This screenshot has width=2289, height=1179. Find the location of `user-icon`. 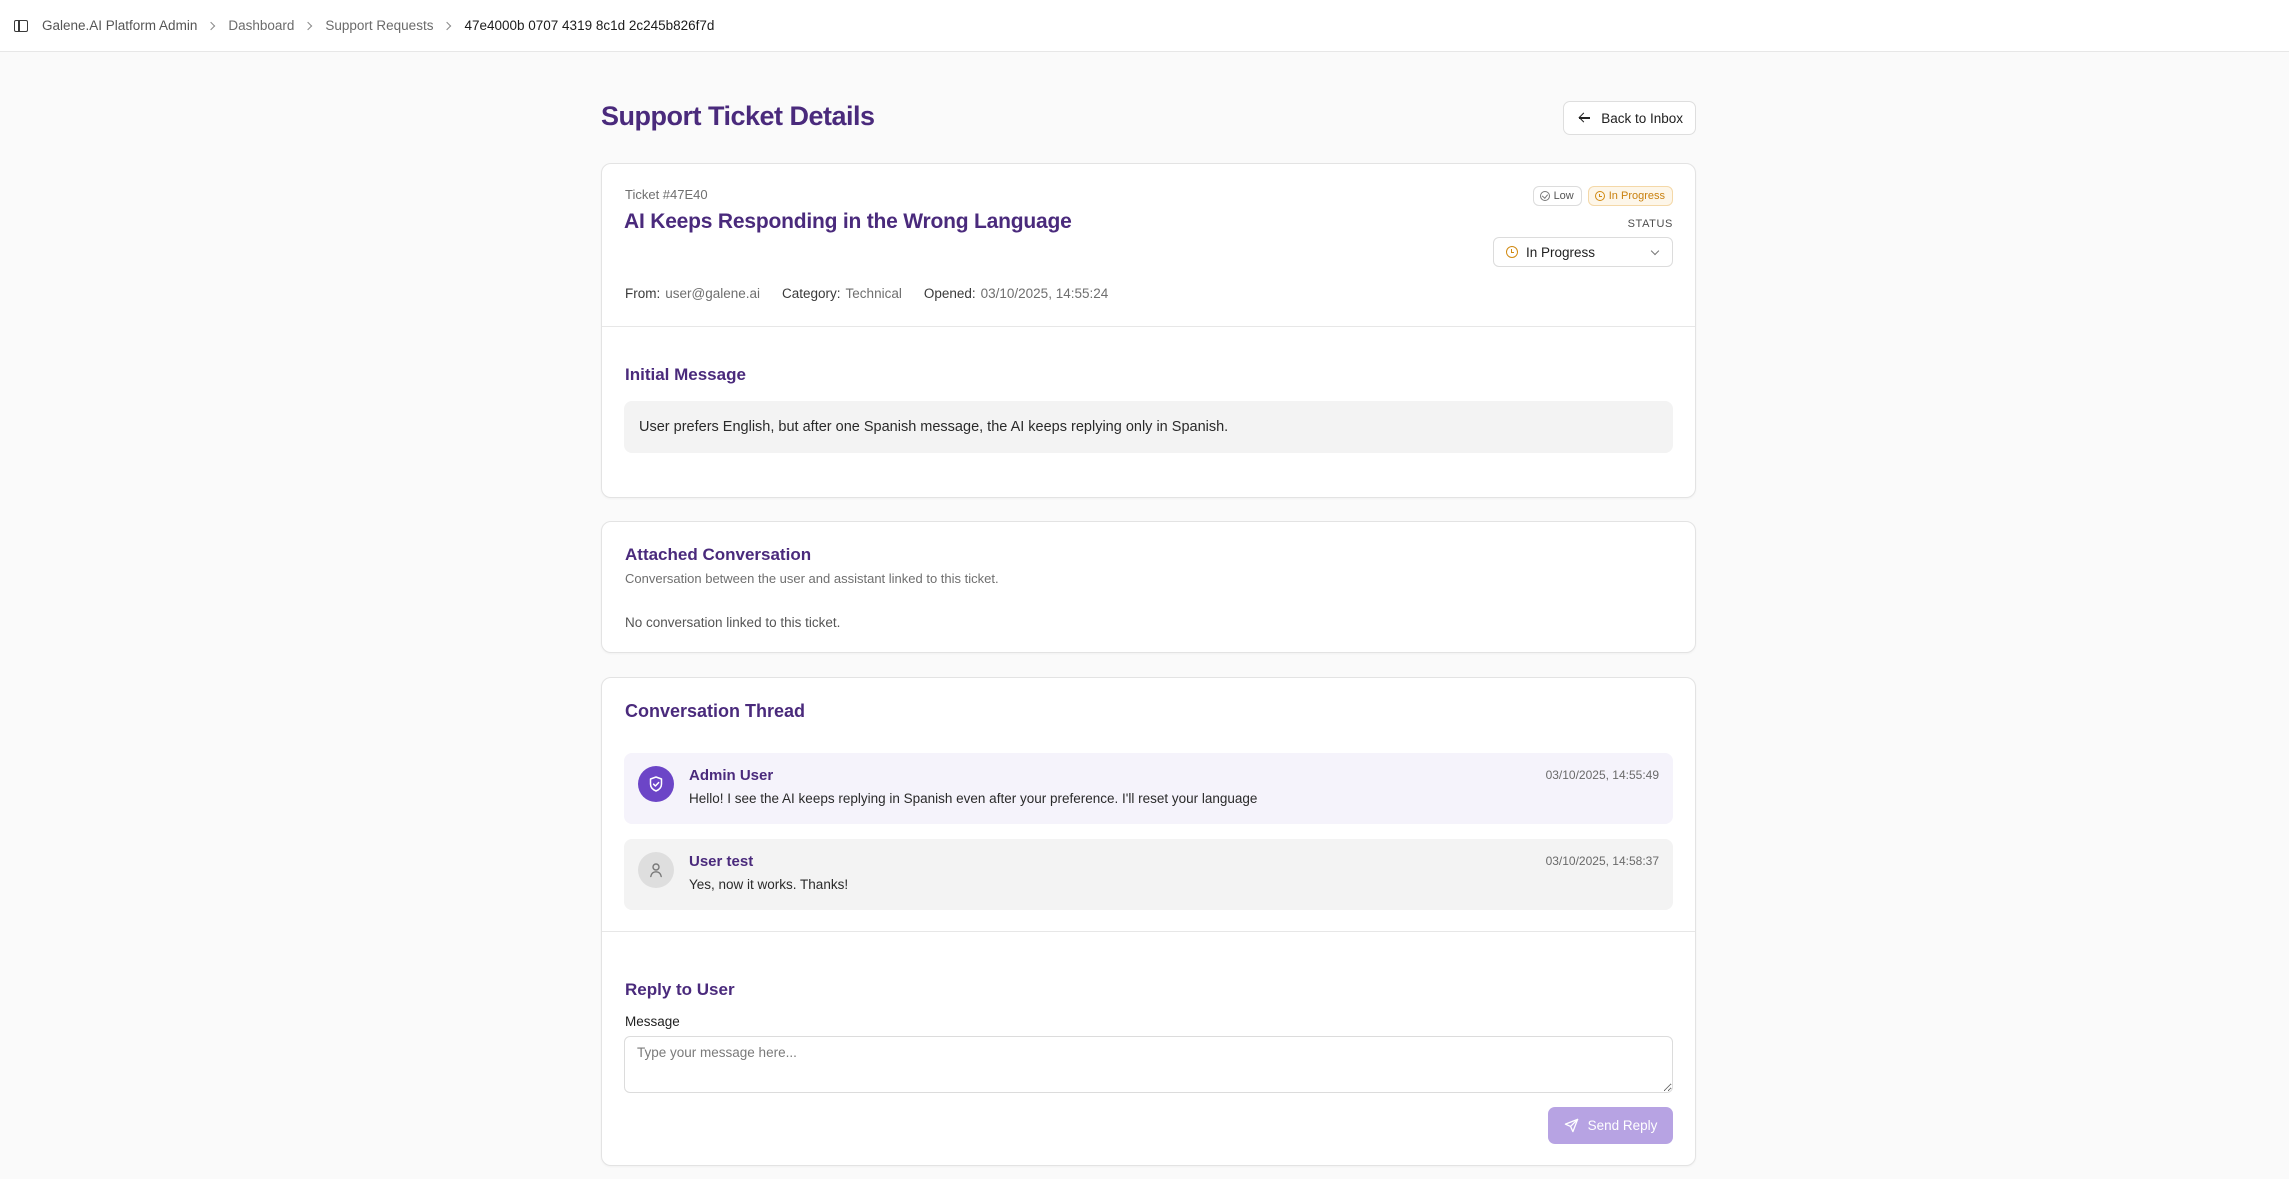

user-icon is located at coordinates (656, 870).